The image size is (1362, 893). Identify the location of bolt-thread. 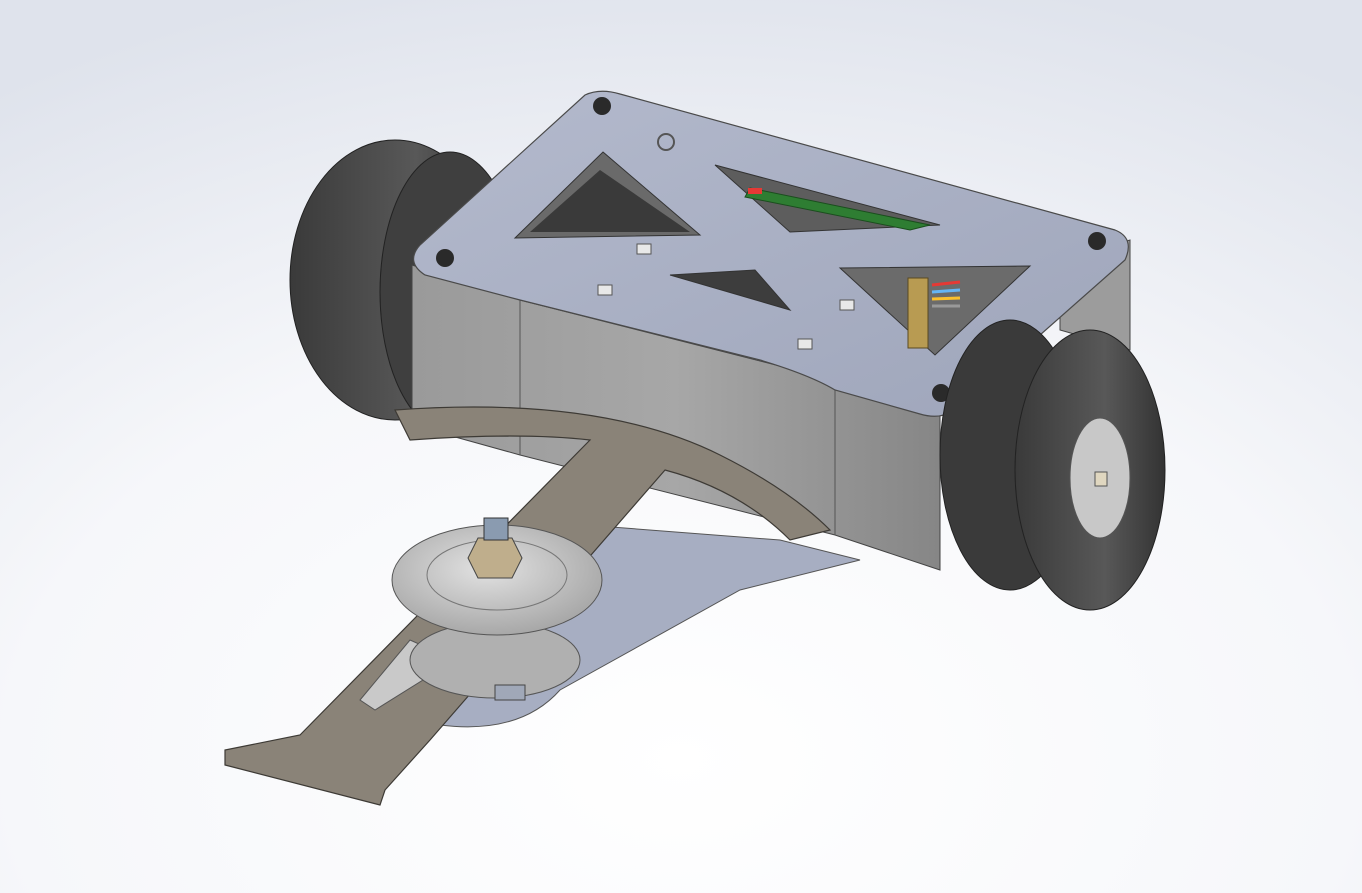
(496, 529).